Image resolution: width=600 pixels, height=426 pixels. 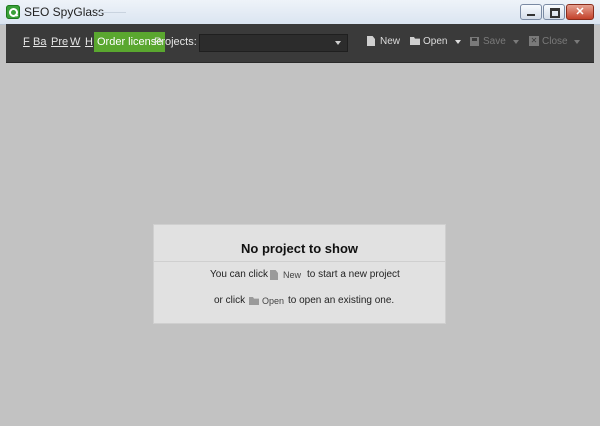 What do you see at coordinates (577, 42) in the screenshot?
I see `close-dropdown-icon` at bounding box center [577, 42].